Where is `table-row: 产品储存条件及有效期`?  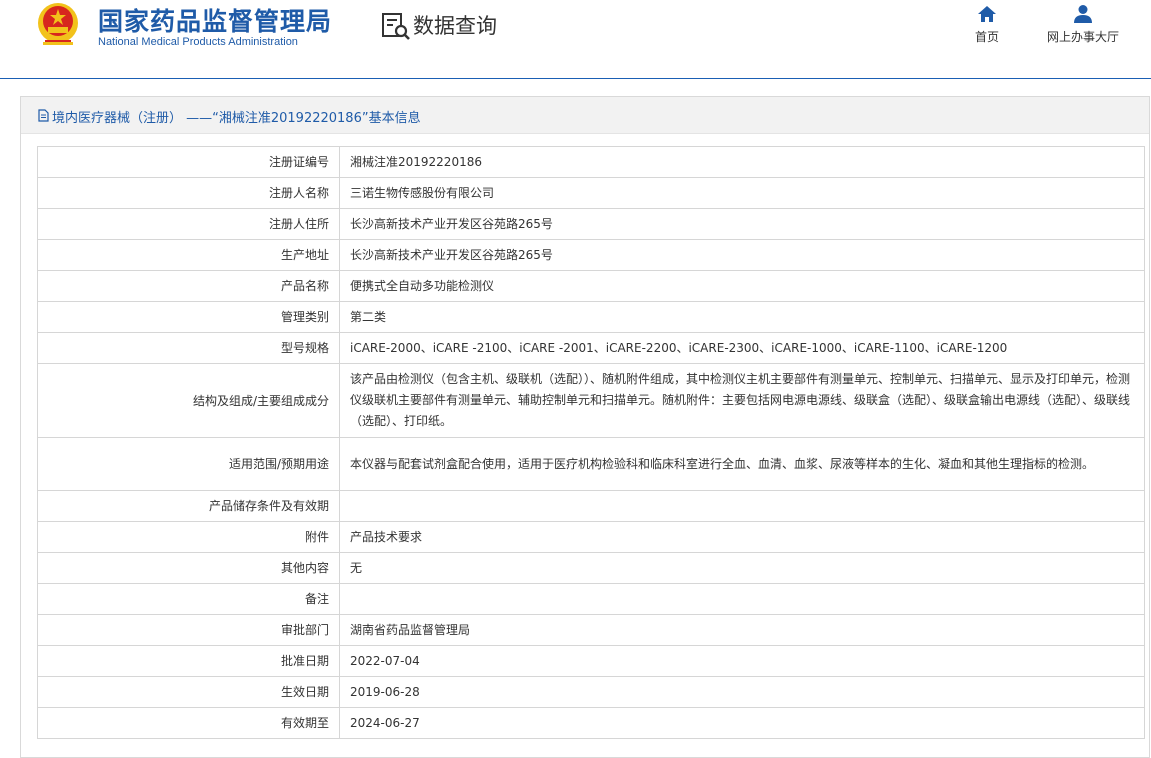
table-row: 产品储存条件及有效期 is located at coordinates (591, 506).